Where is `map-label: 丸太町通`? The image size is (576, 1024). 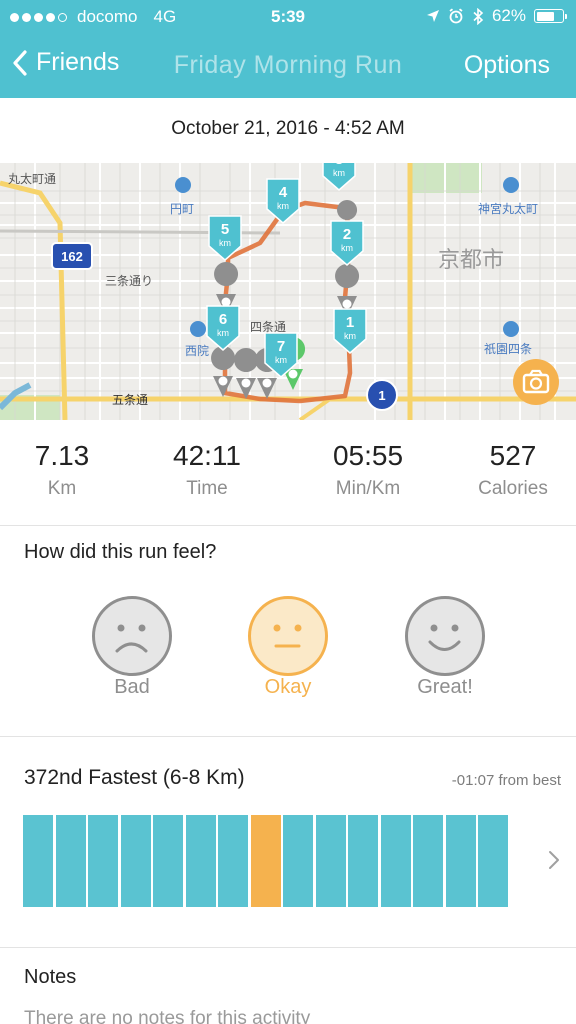 map-label: 丸太町通 is located at coordinates (32, 178).